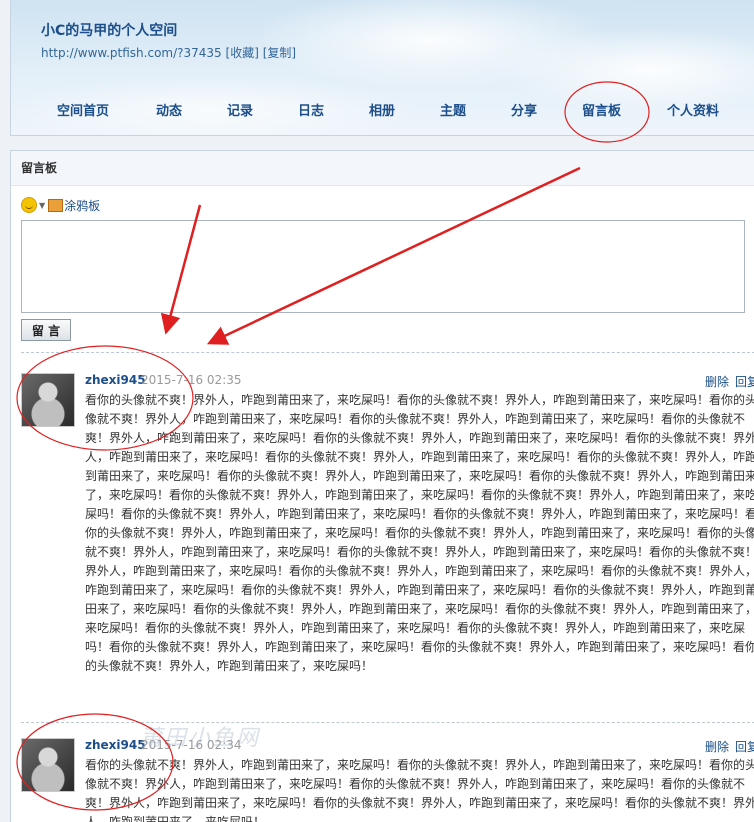 This screenshot has width=754, height=822. I want to click on nav-album: 相册, so click(382, 109).